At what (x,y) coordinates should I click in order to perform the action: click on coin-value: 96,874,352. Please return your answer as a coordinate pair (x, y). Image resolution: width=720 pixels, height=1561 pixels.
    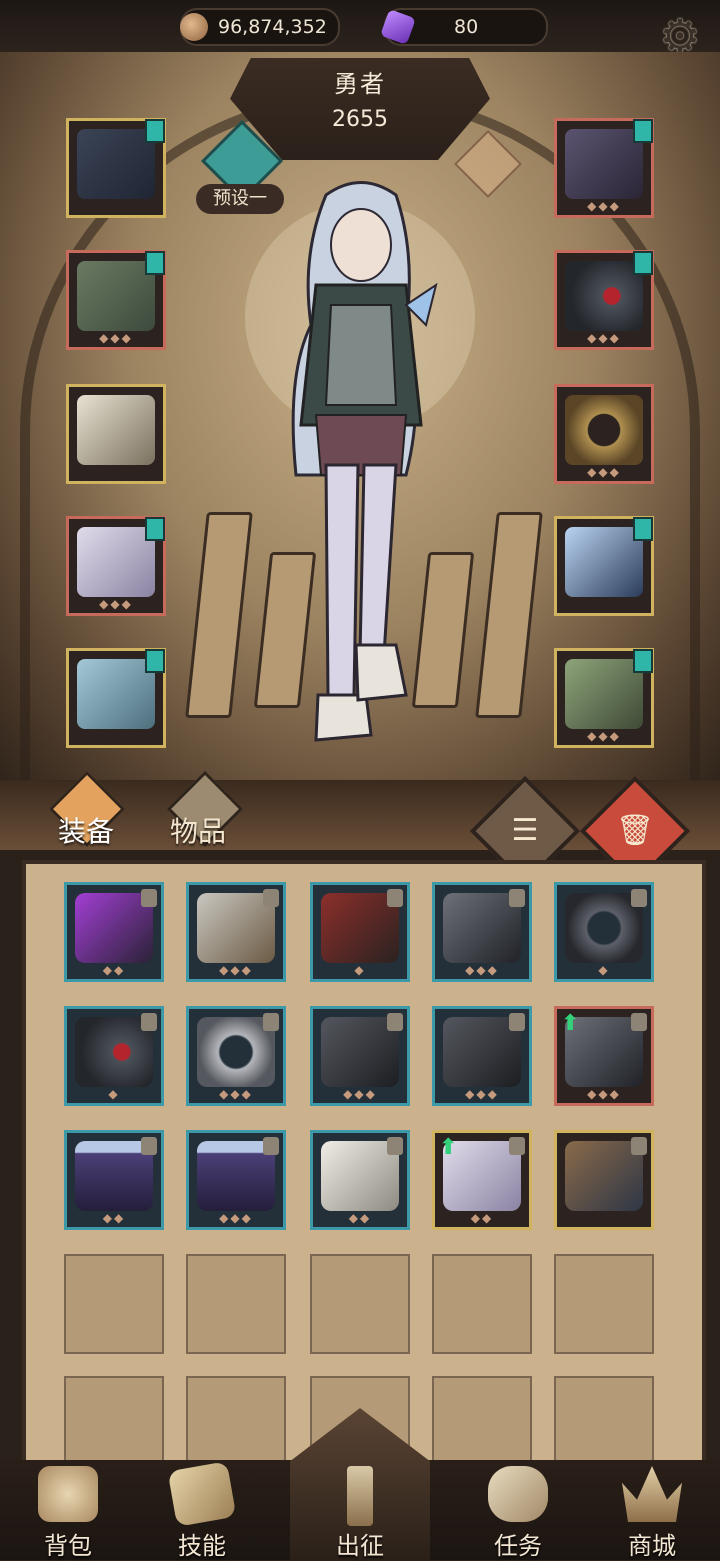
    Looking at the image, I should click on (272, 27).